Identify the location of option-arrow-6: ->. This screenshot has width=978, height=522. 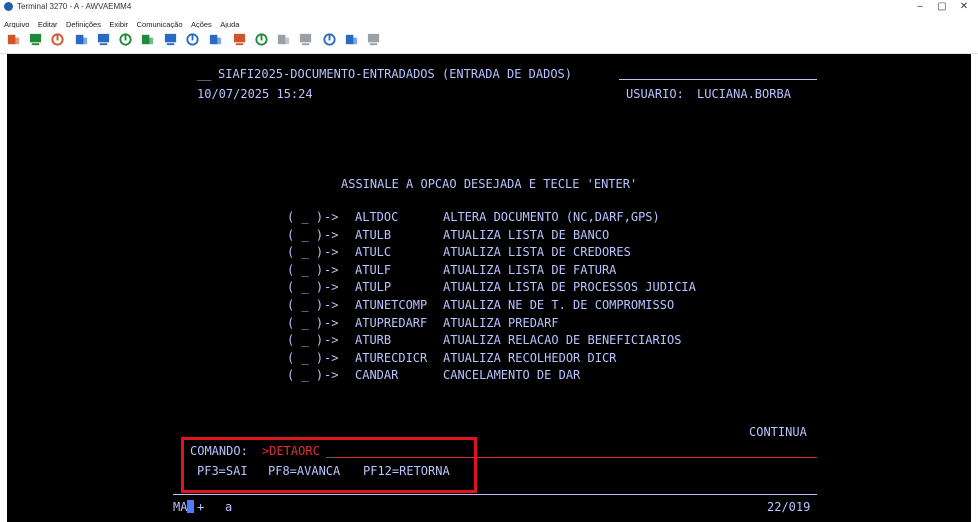
(331, 305).